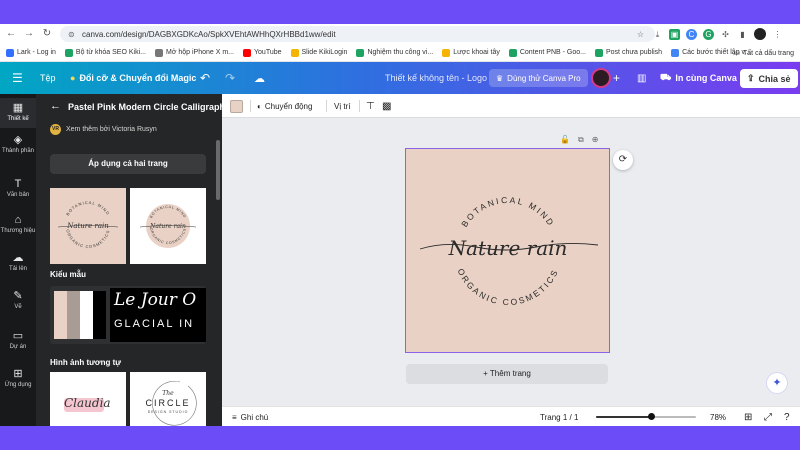  I want to click on magic-assistant-icon: ✦, so click(777, 383).